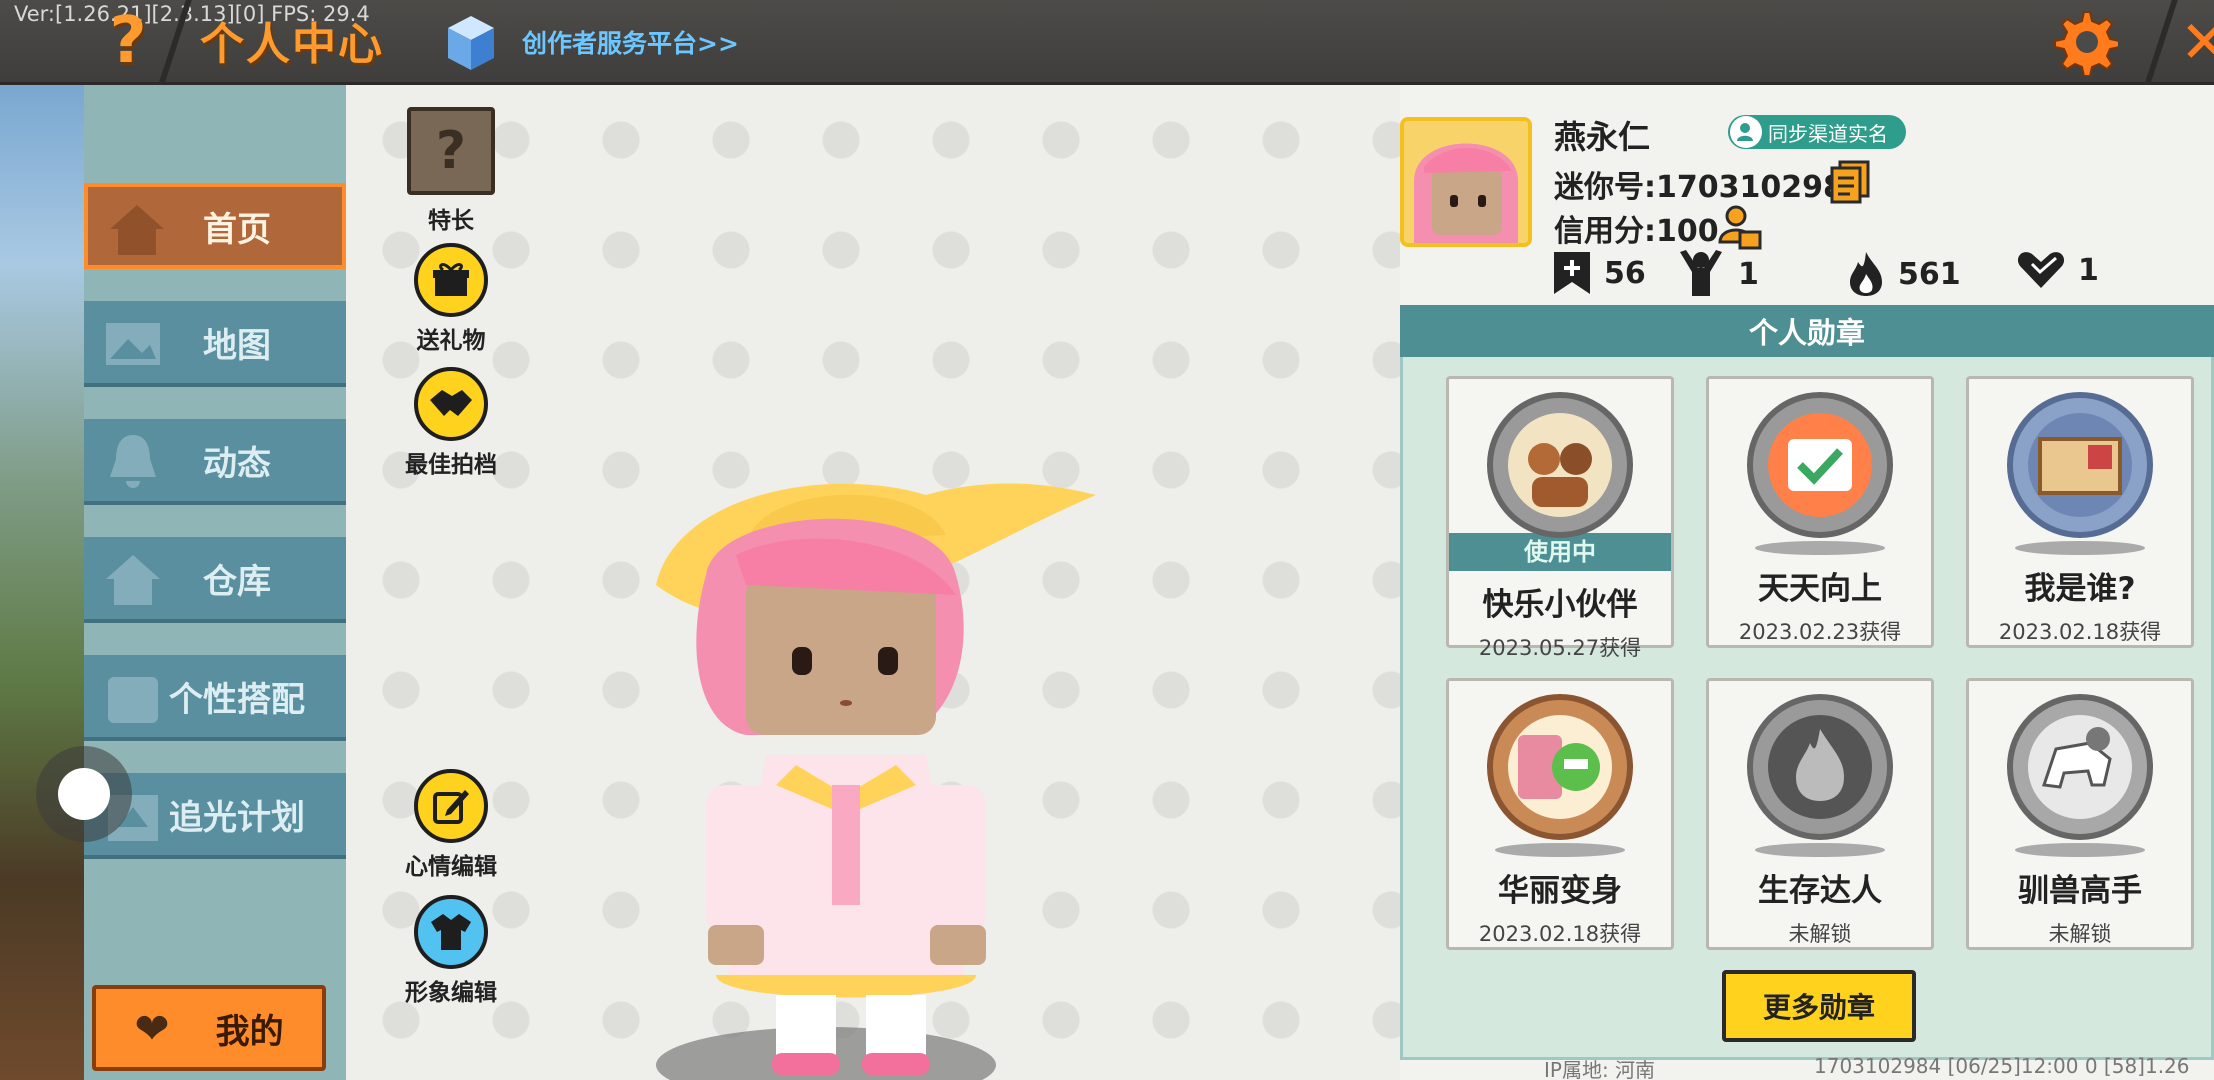 The image size is (2214, 1080). I want to click on divider, so click(2161, 42).